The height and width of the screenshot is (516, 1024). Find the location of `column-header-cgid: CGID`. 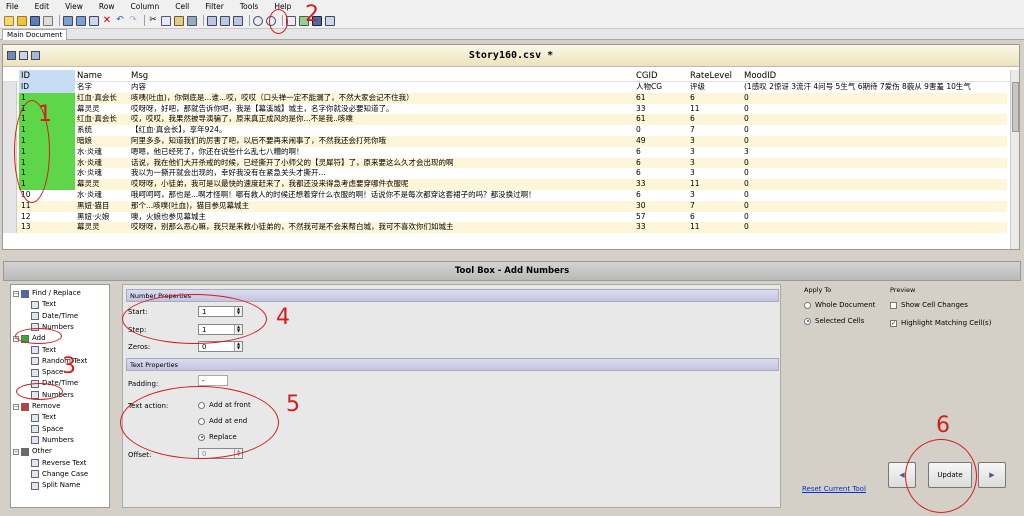

column-header-cgid: CGID is located at coordinates (661, 76).